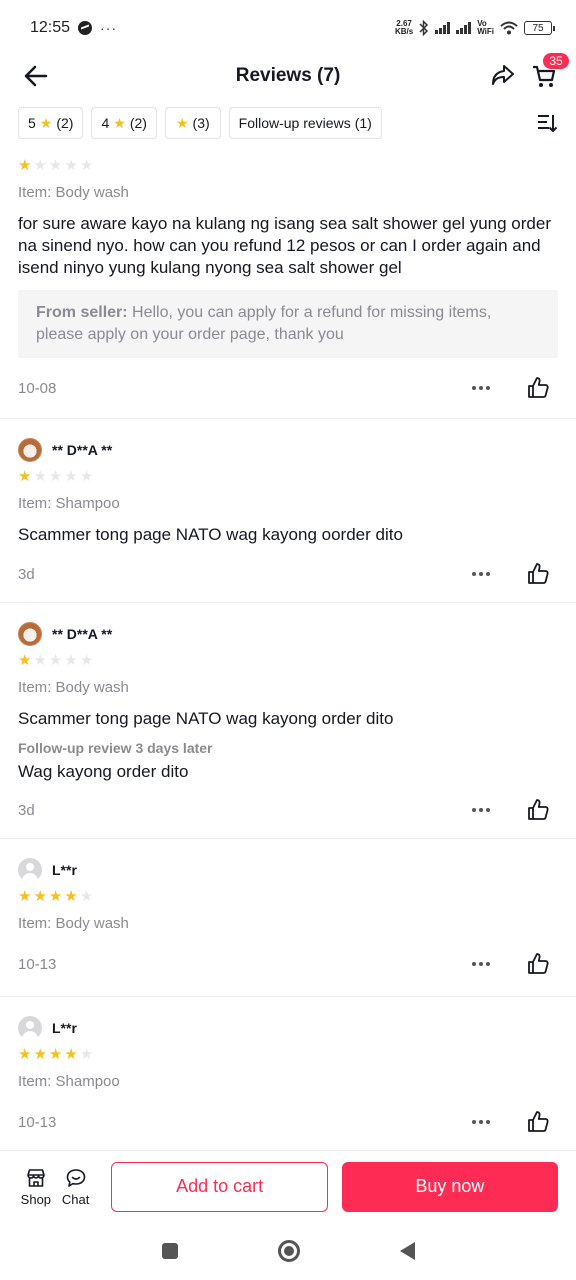 The width and height of the screenshot is (576, 1280). Describe the element at coordinates (219, 1186) in the screenshot. I see `add-to-cart-button: Add to cart` at that location.